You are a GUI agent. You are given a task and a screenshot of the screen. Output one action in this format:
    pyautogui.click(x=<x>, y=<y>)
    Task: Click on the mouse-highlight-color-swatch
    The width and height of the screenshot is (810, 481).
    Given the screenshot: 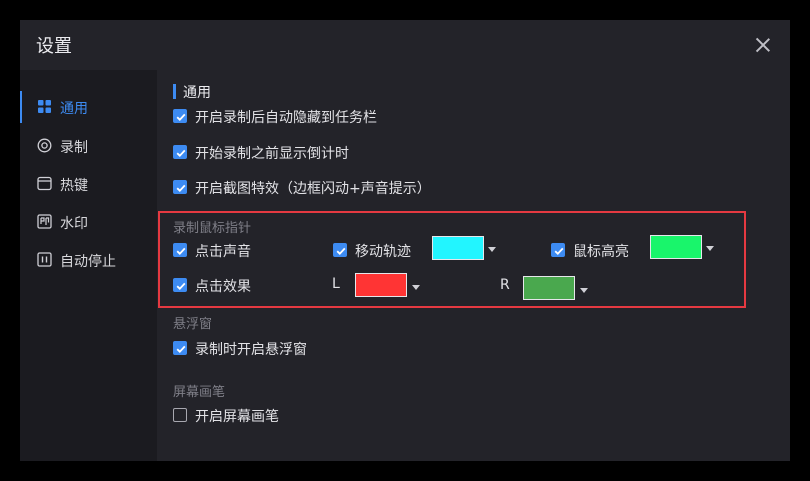 What is the action you would take?
    pyautogui.click(x=676, y=247)
    